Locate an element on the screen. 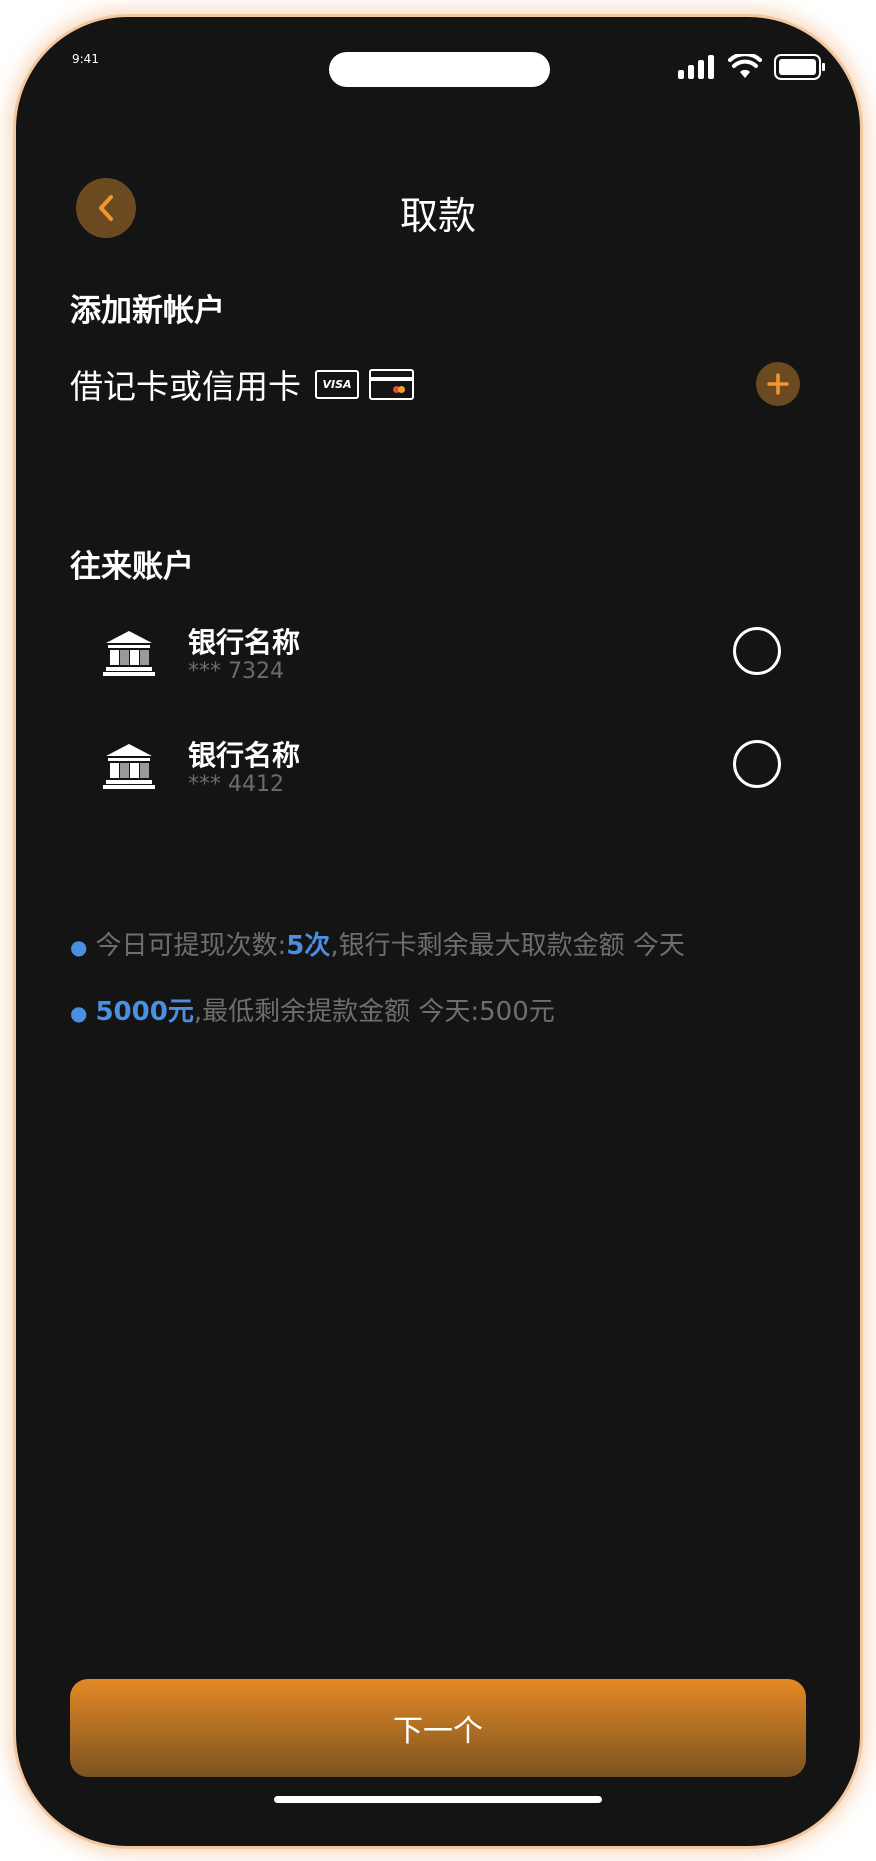 The height and width of the screenshot is (1861, 876). account-item: 银行名称 *** 7324 is located at coordinates (452, 656).